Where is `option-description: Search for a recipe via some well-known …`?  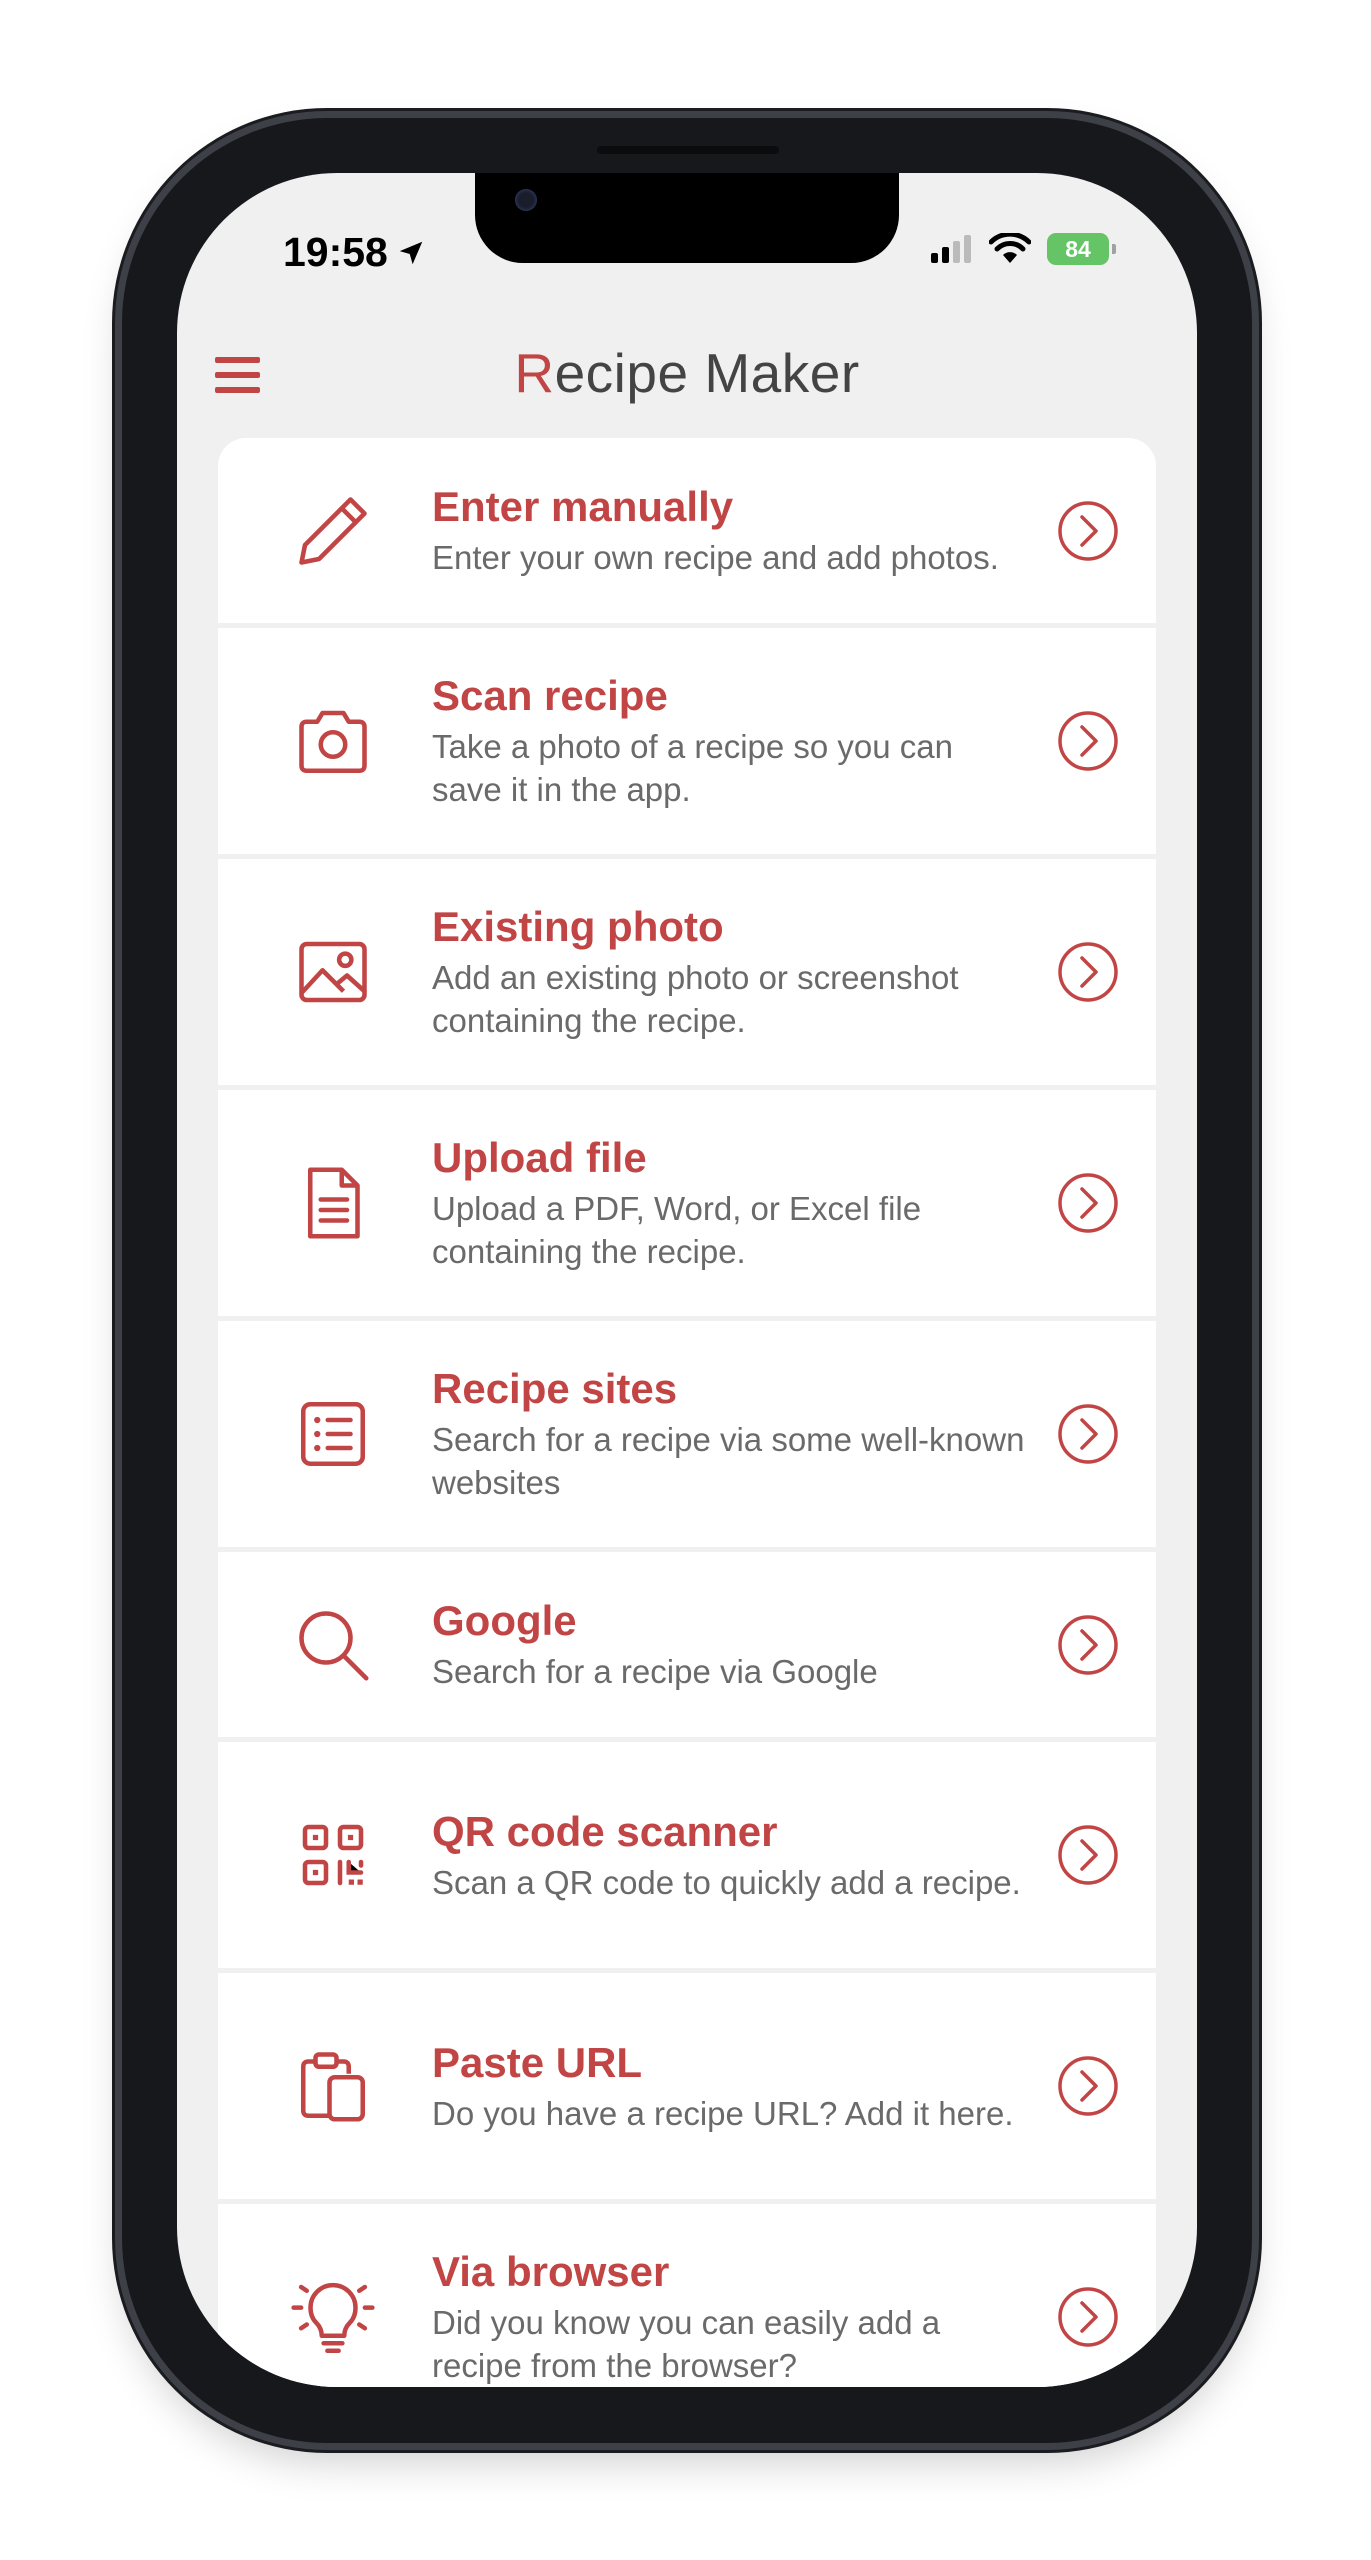
option-description: Search for a recipe via some well-known … is located at coordinates (728, 1461).